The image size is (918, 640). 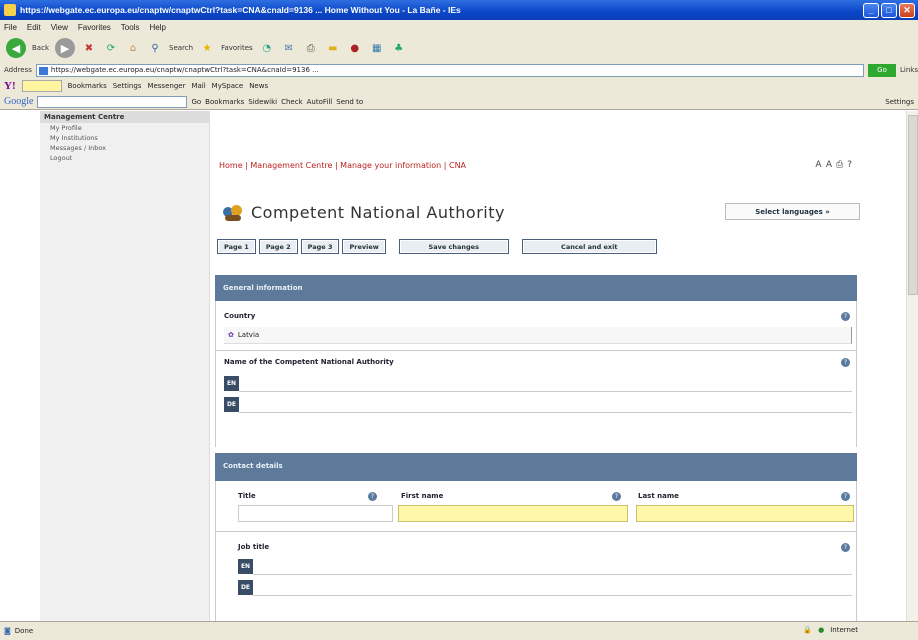 I want to click on google-check: Check, so click(x=292, y=102).